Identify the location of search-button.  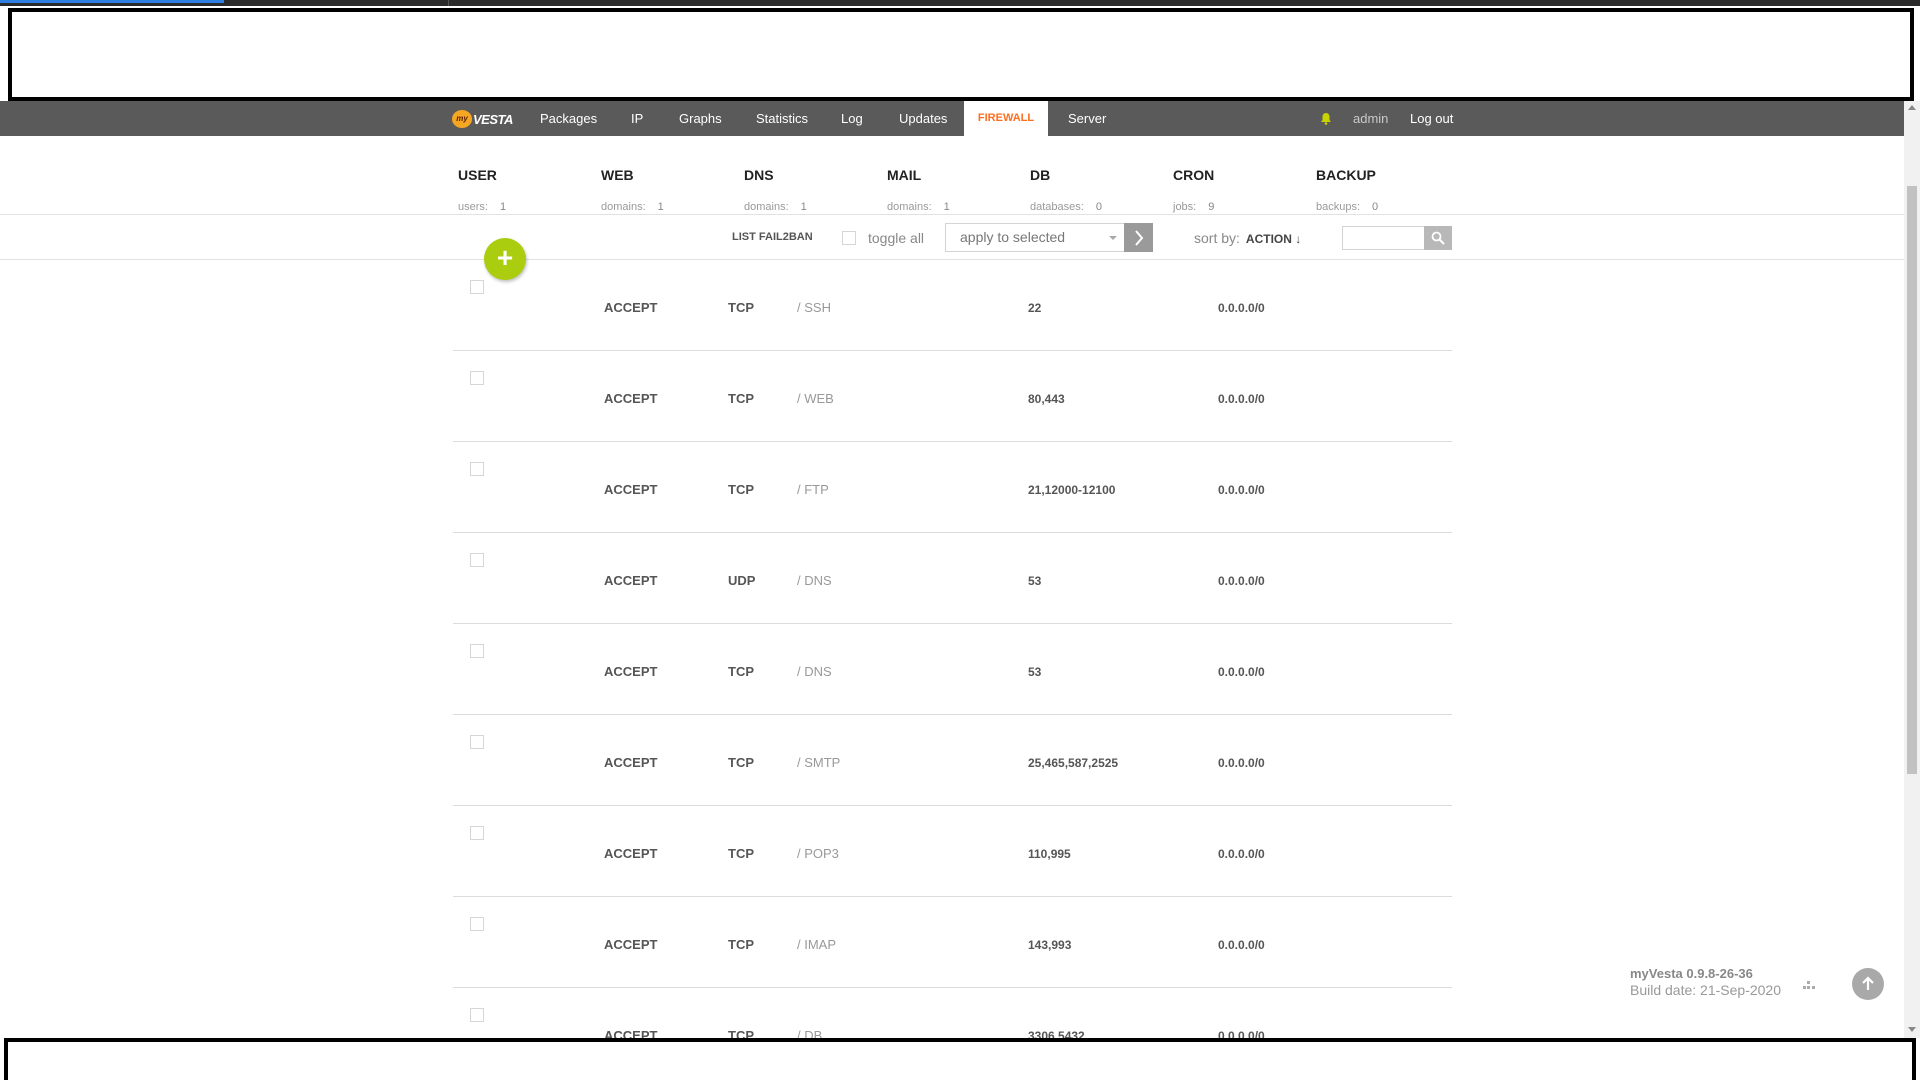
(1438, 238).